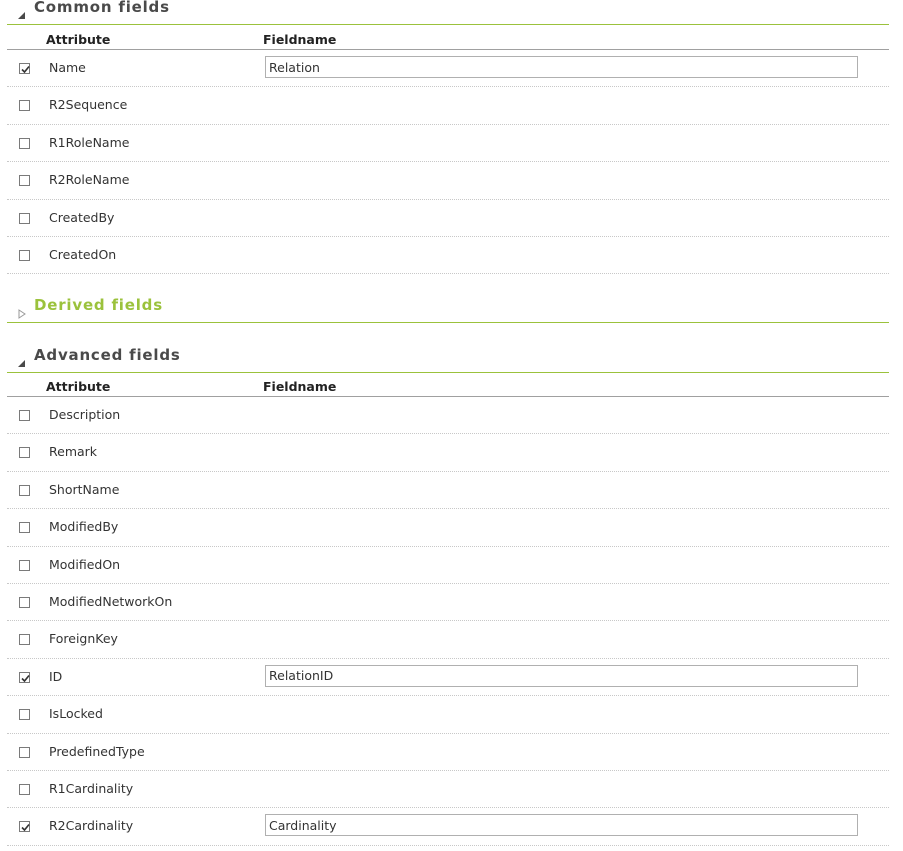 This screenshot has width=903, height=851. I want to click on attribute-label: CreatedBy, so click(82, 217).